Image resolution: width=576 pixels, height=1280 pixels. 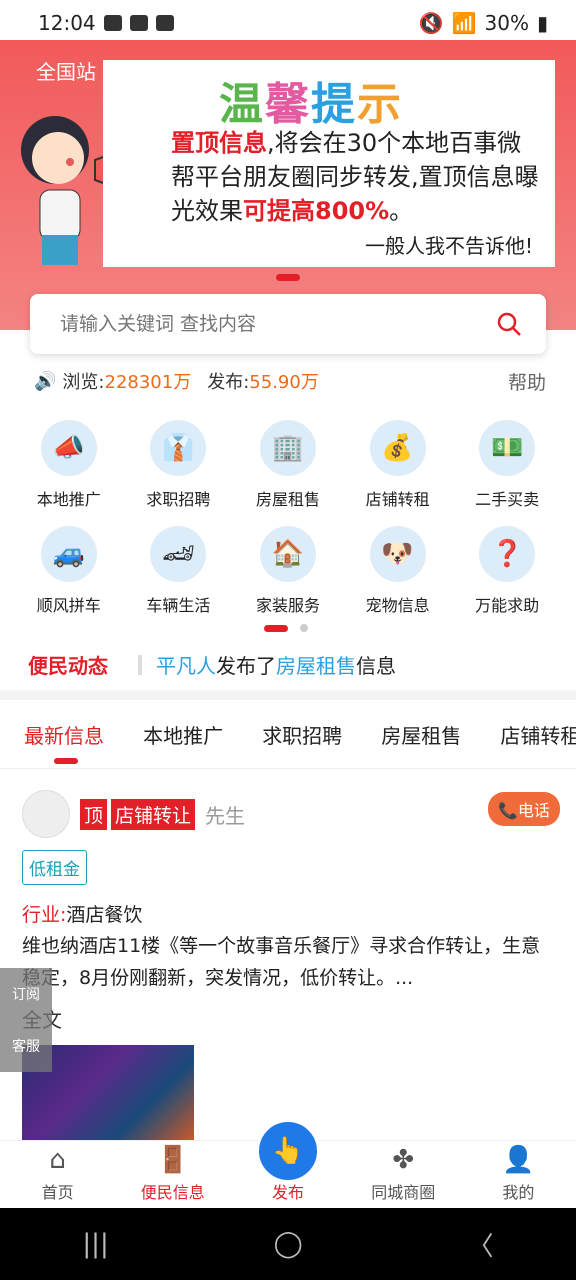 What do you see at coordinates (153, 814) in the screenshot?
I see `post-category: 店铺转让` at bounding box center [153, 814].